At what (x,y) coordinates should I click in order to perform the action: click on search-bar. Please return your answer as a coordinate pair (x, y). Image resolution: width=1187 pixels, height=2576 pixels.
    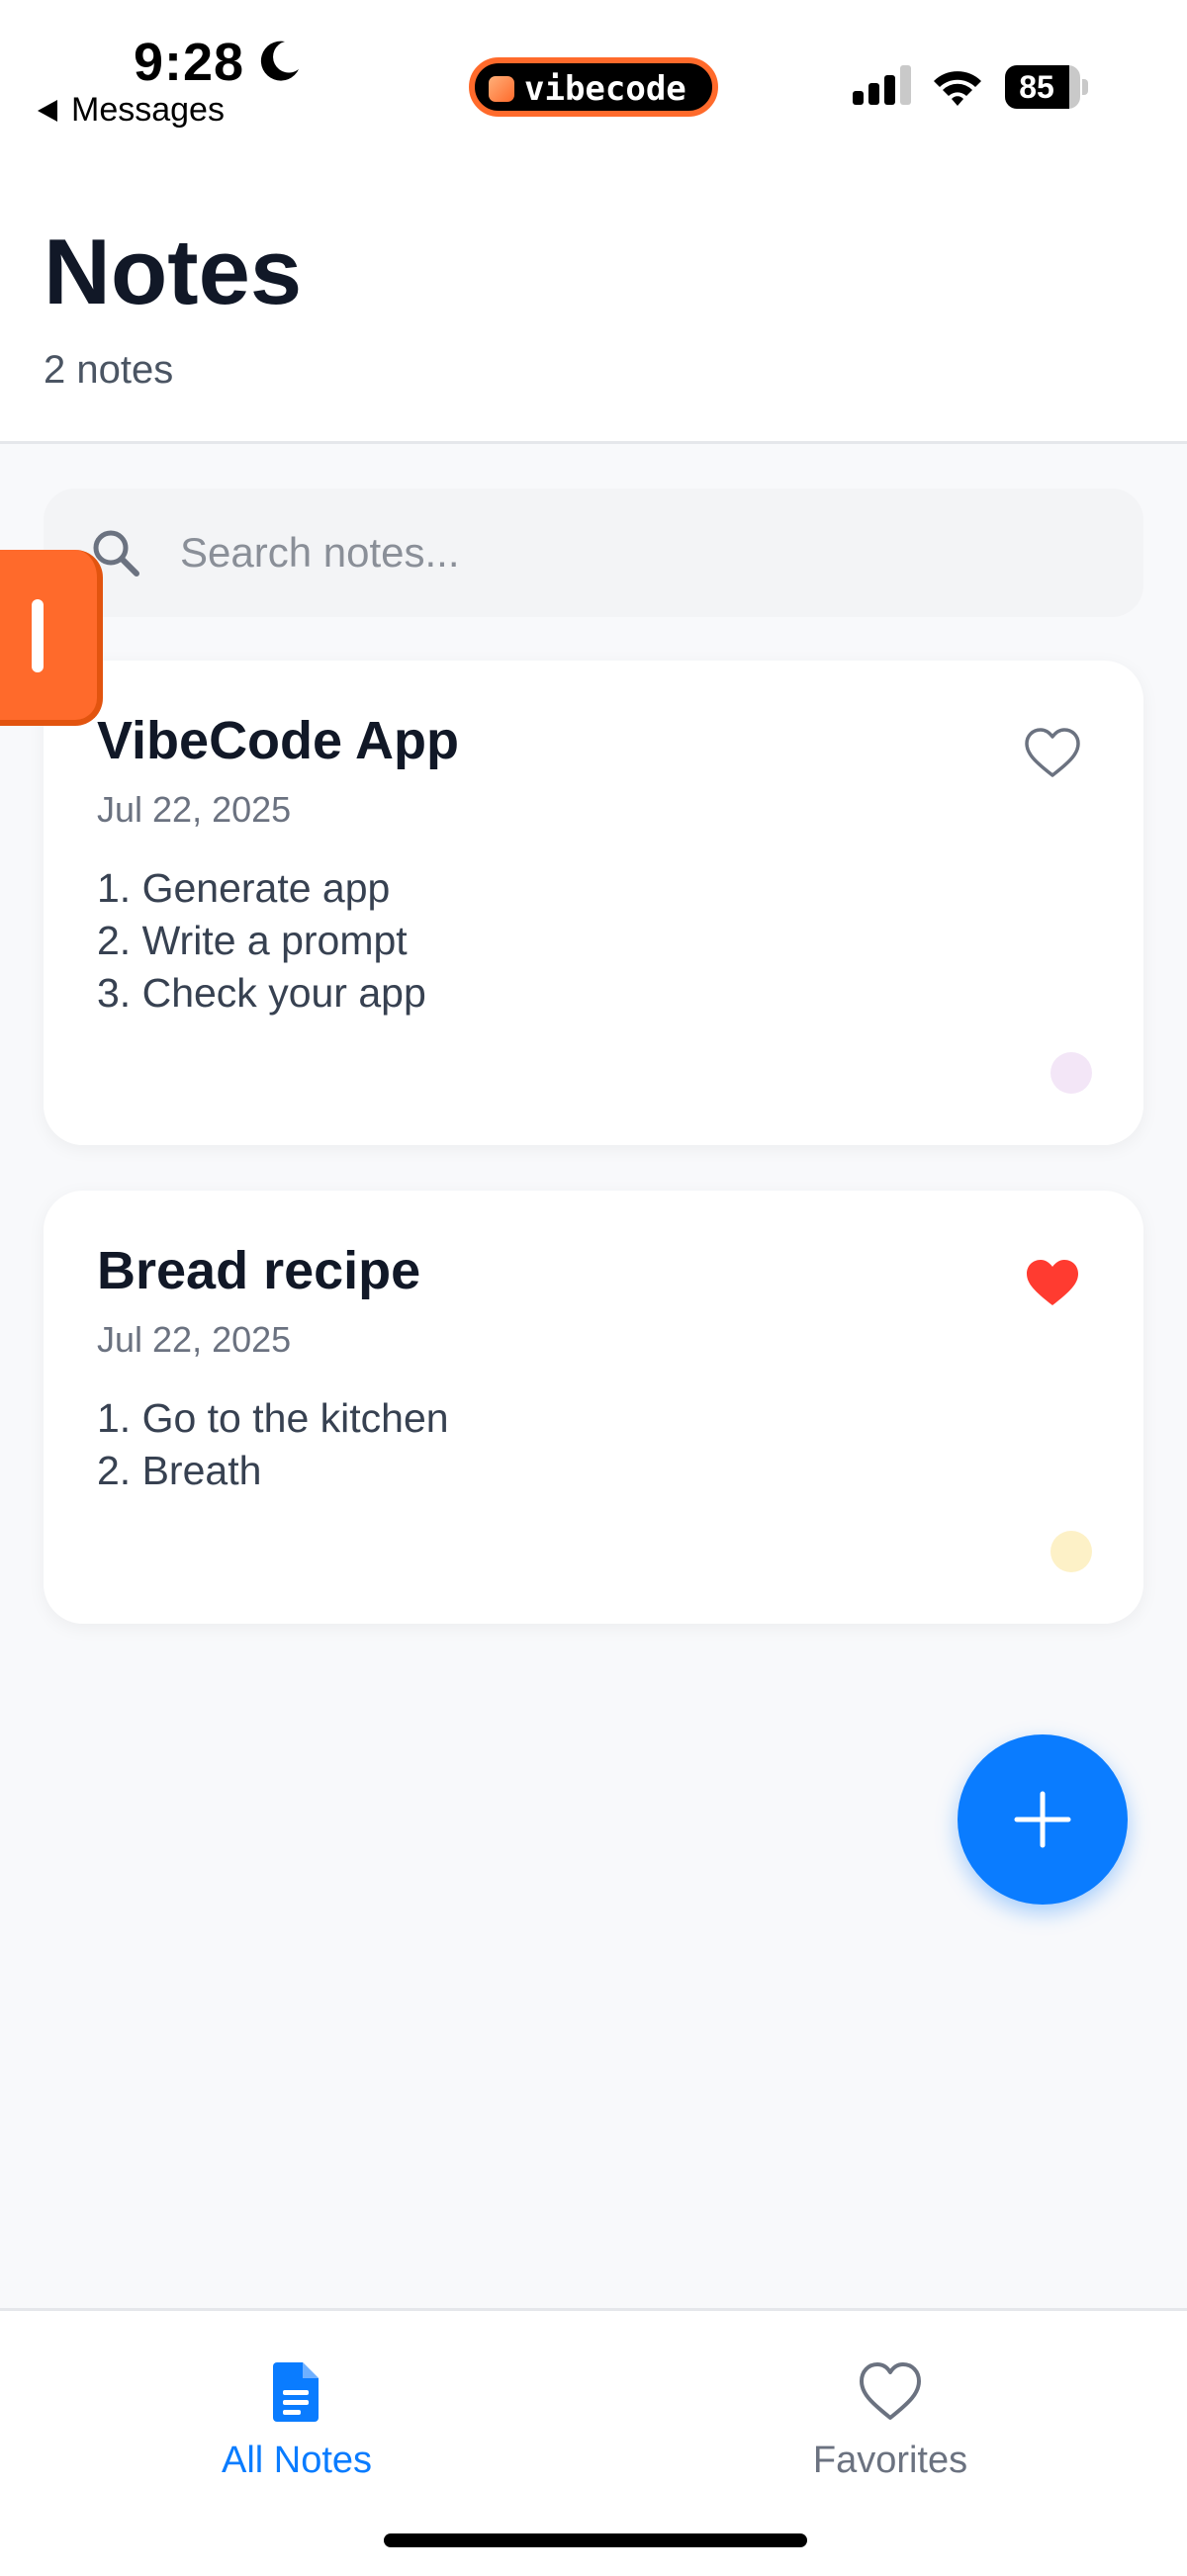
    Looking at the image, I should click on (593, 553).